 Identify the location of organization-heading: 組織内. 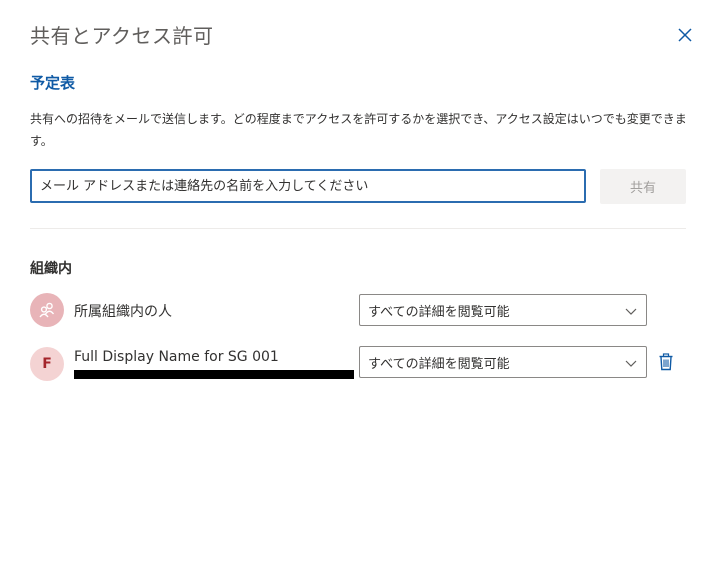
(51, 269).